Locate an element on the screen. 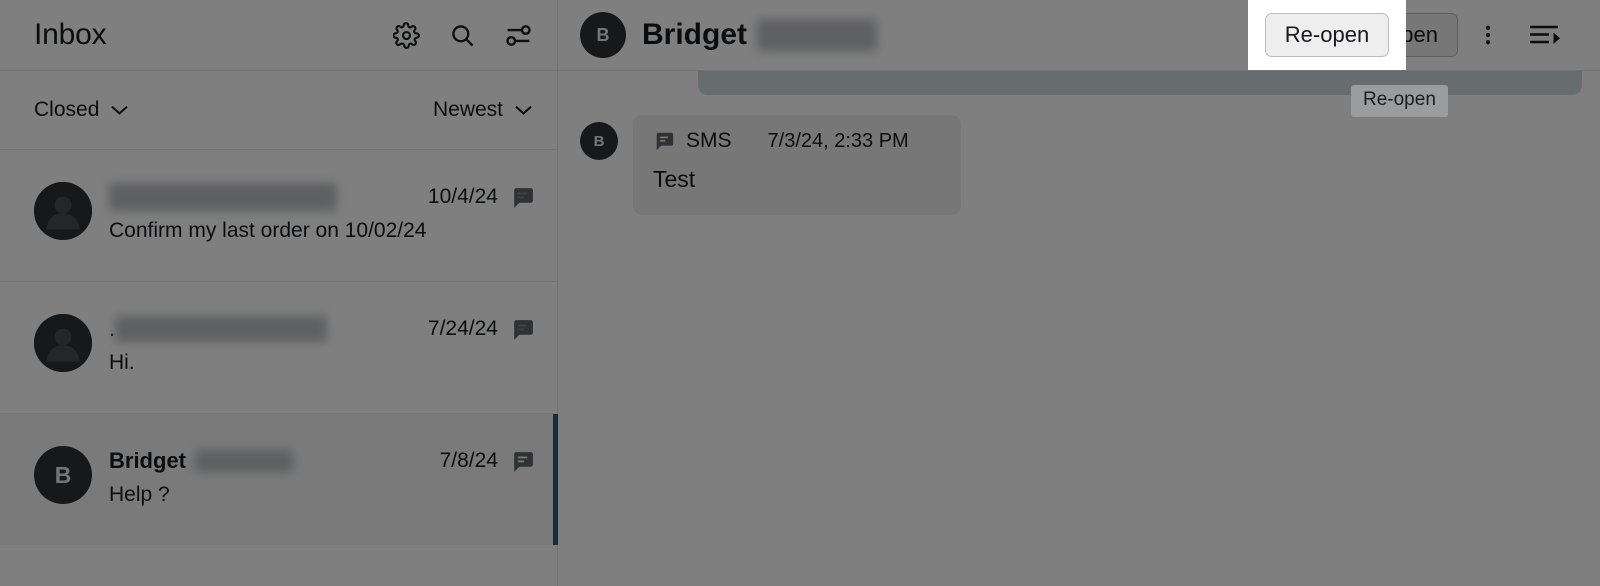  message-preview: Help ? is located at coordinates (139, 494).